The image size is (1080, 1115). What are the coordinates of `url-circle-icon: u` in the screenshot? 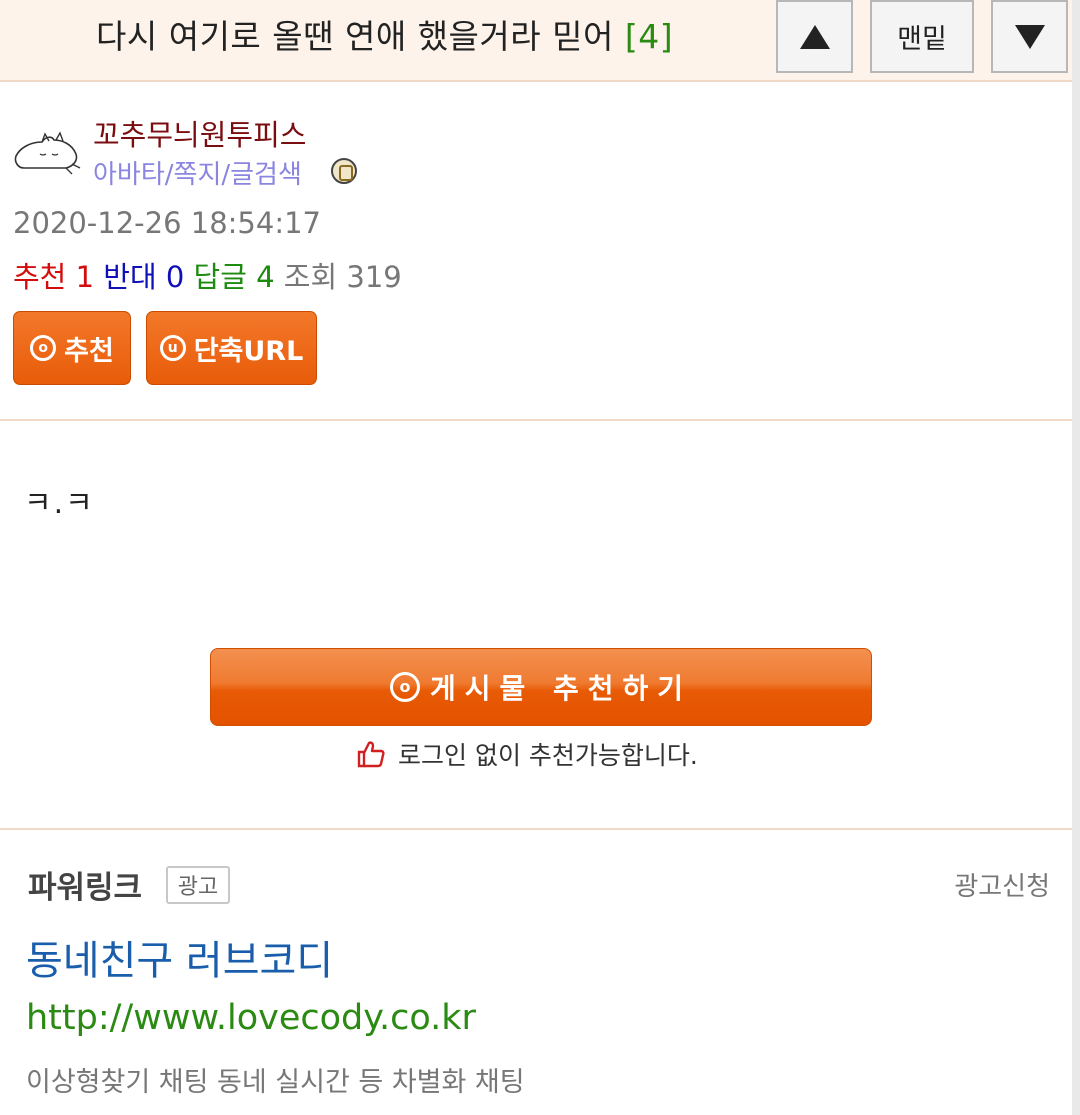 It's located at (172, 348).